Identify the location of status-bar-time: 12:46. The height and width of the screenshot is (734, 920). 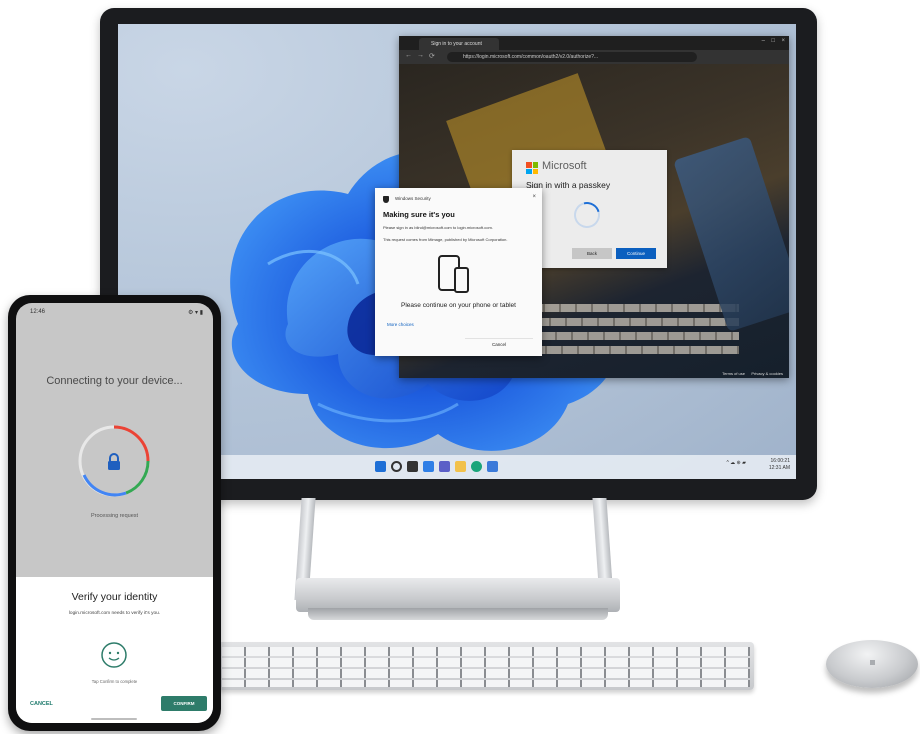
(38, 312).